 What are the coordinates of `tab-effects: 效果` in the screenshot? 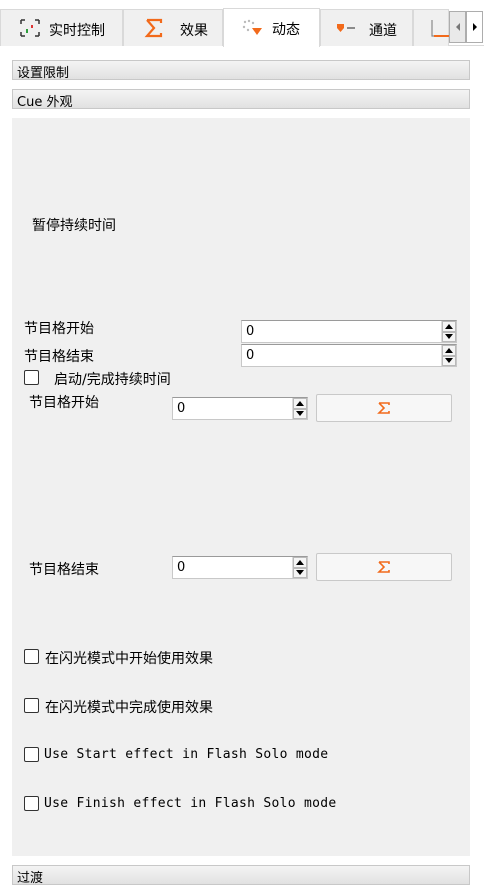 It's located at (173, 27).